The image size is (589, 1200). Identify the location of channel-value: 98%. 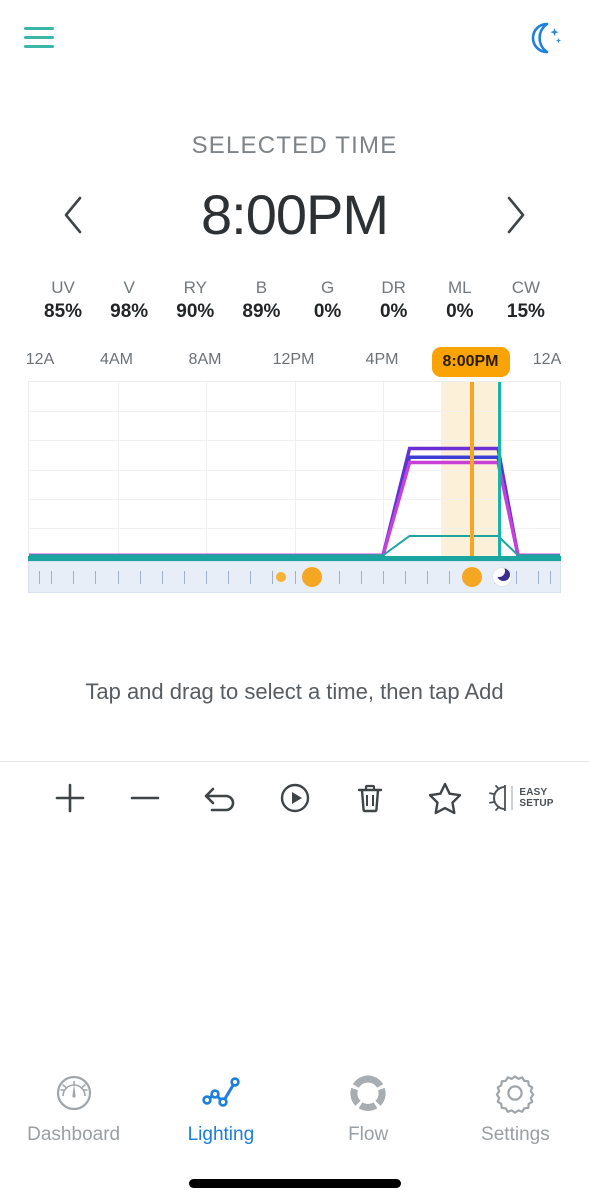
(129, 311).